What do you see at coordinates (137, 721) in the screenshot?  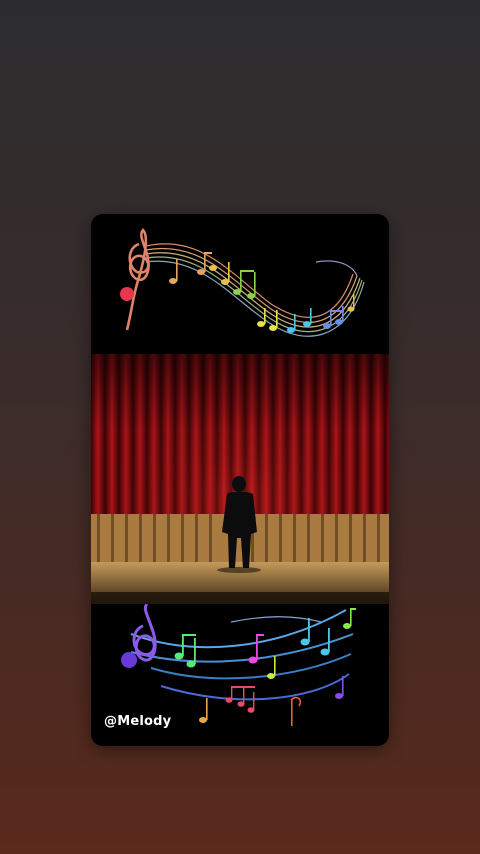 I see `username-handle: @Melody` at bounding box center [137, 721].